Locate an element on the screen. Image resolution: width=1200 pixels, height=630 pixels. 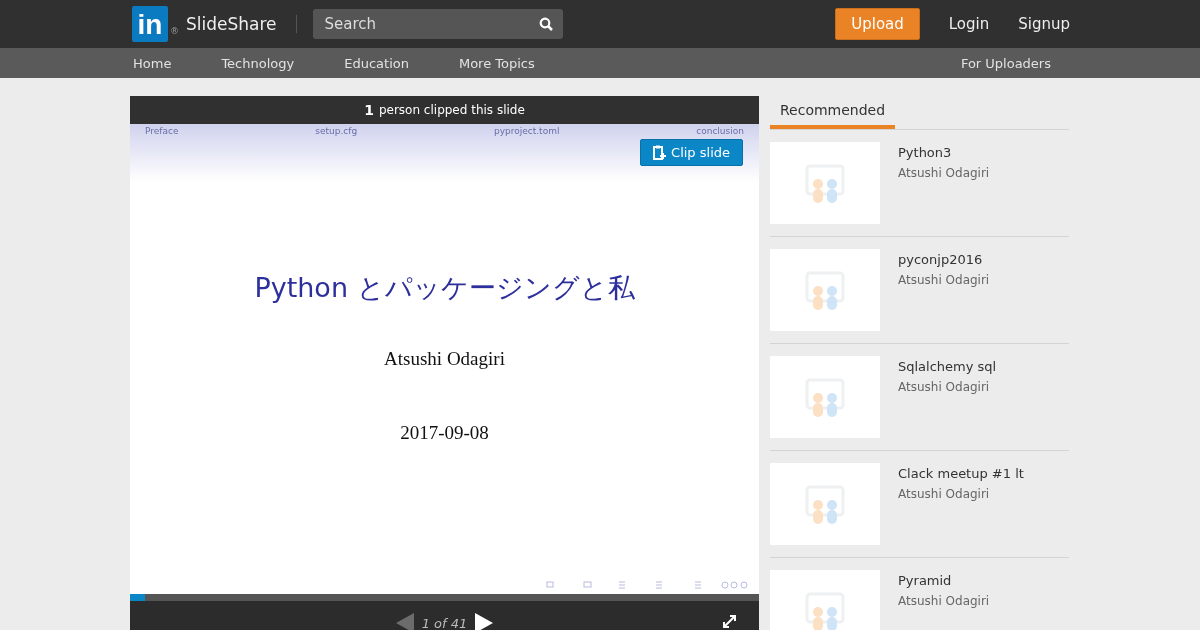
nav-link: For Uploaders is located at coordinates (1005, 63).